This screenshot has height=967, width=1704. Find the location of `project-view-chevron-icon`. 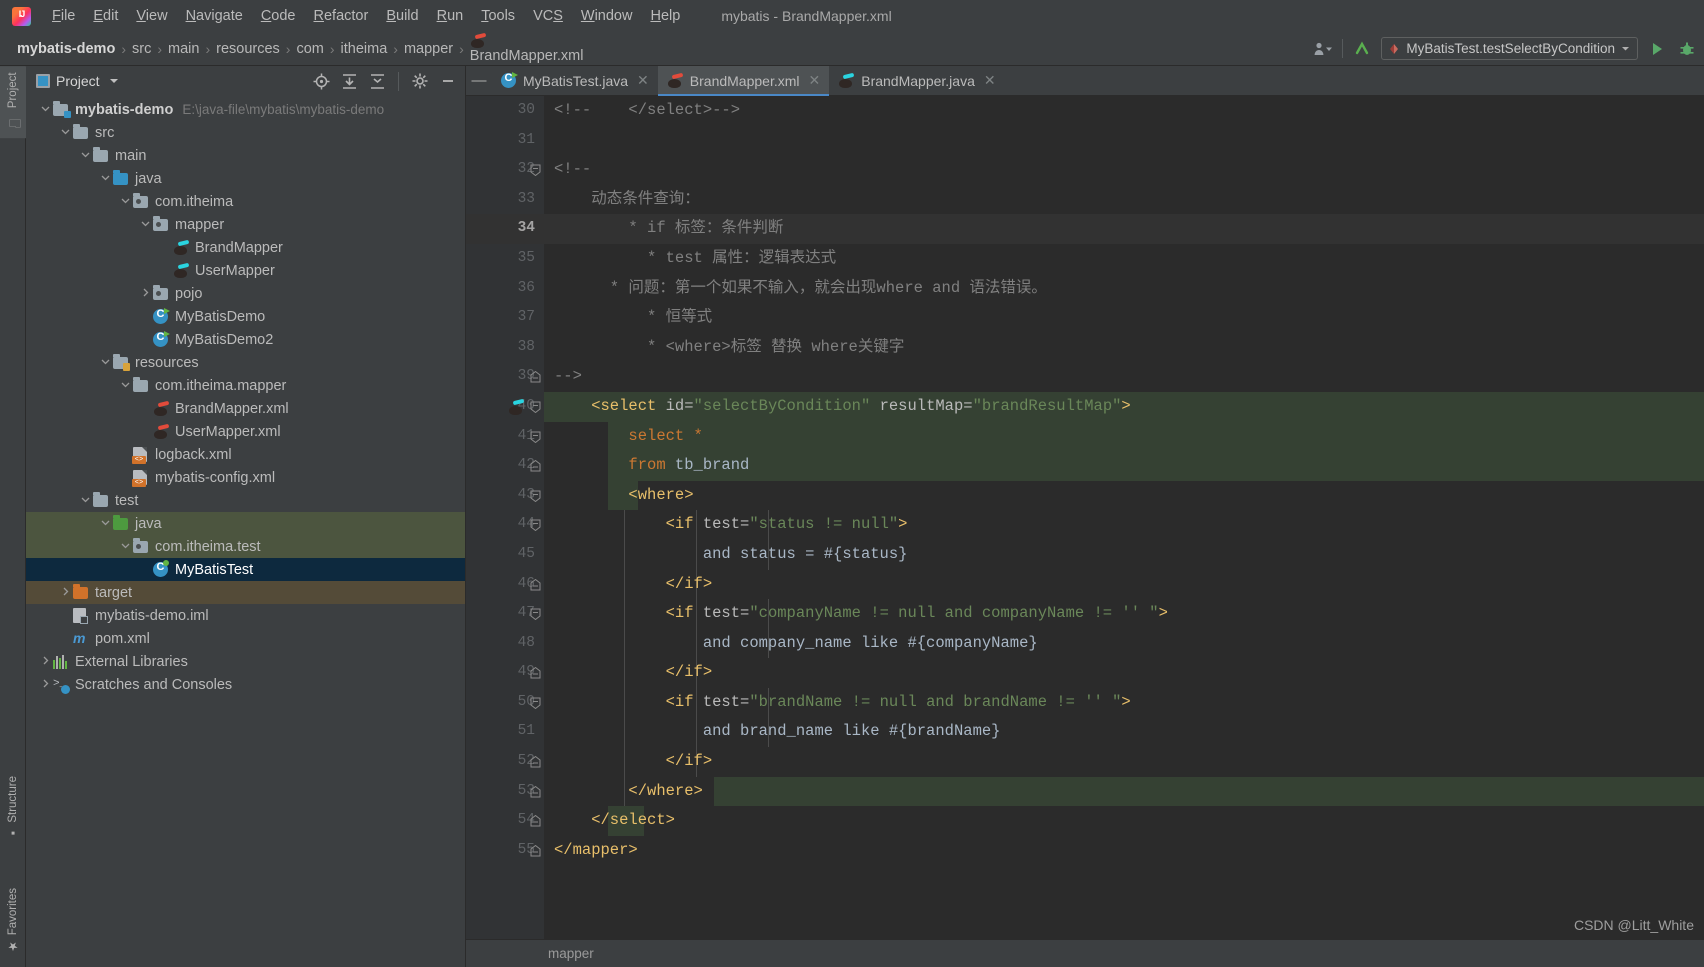

project-view-chevron-icon is located at coordinates (114, 81).